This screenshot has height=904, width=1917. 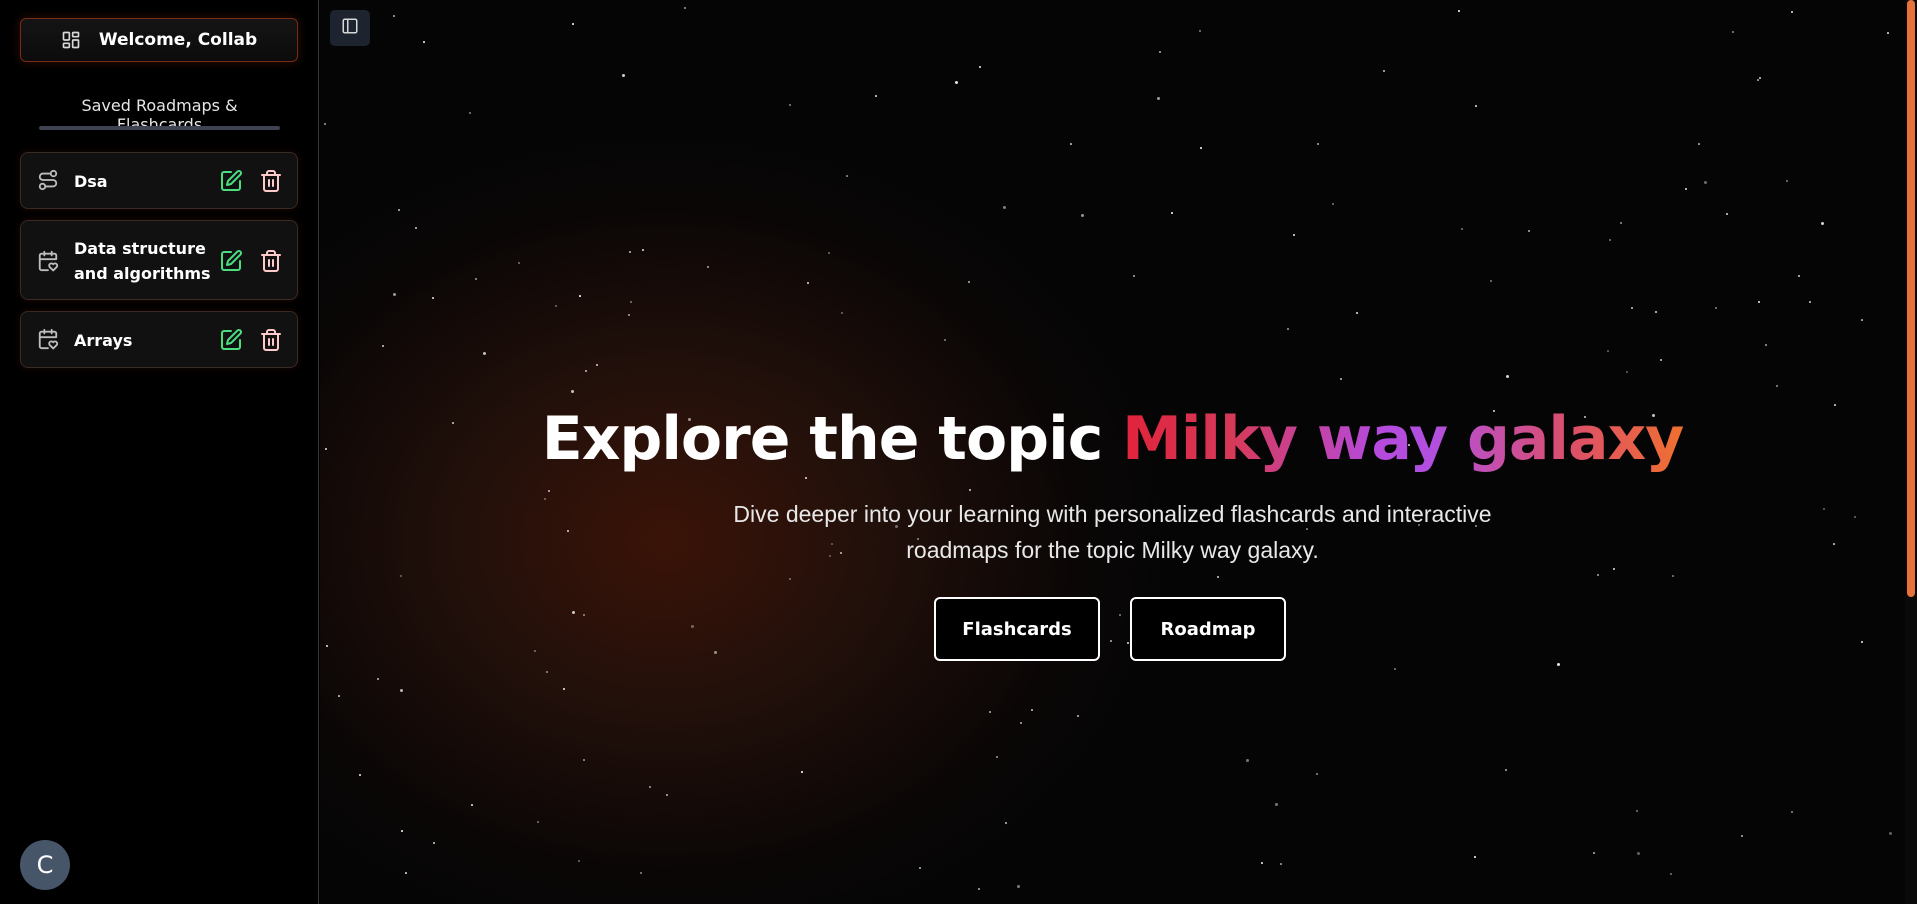 I want to click on flashcards-button: Flashcards, so click(x=1017, y=629).